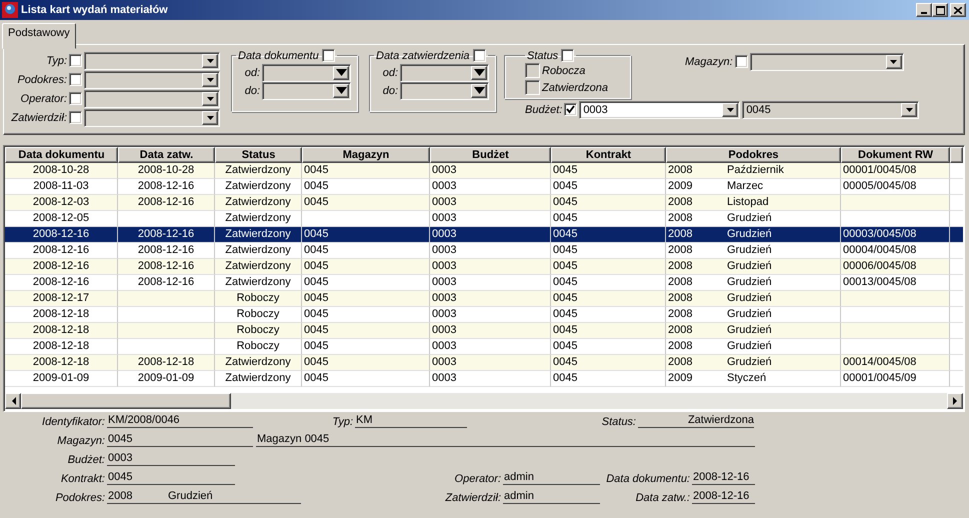  What do you see at coordinates (478, 479) in the screenshot?
I see `field-label: Operator:` at bounding box center [478, 479].